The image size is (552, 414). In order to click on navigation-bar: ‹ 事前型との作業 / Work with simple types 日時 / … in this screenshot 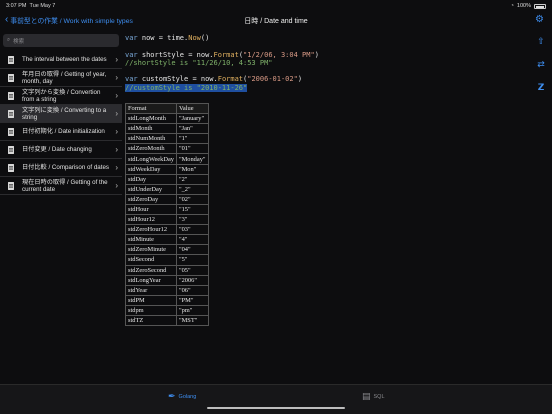, I will do `click(276, 21)`.